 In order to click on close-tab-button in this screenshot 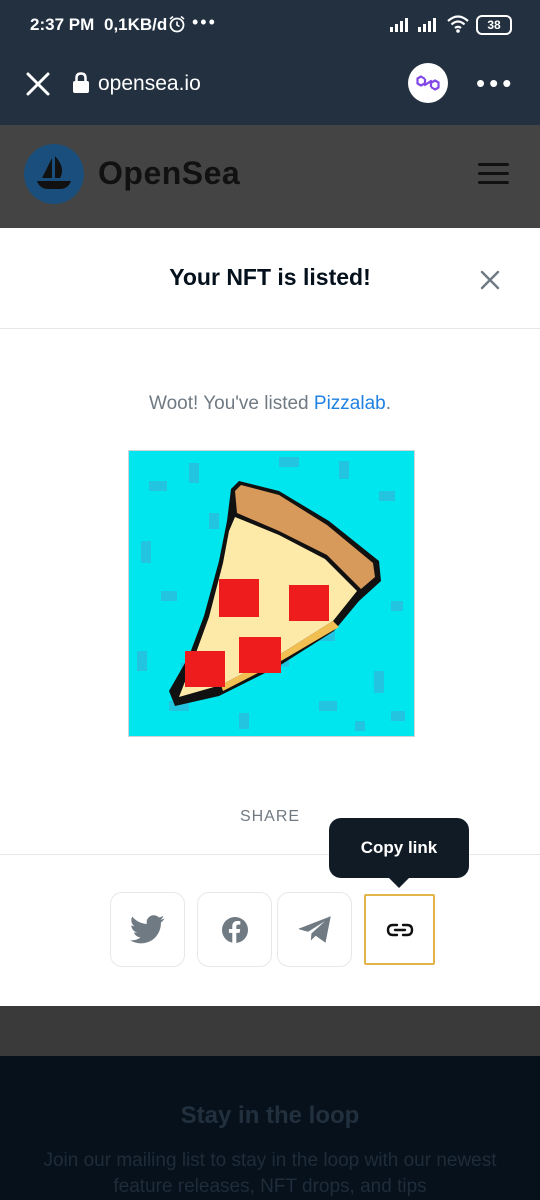, I will do `click(38, 84)`.